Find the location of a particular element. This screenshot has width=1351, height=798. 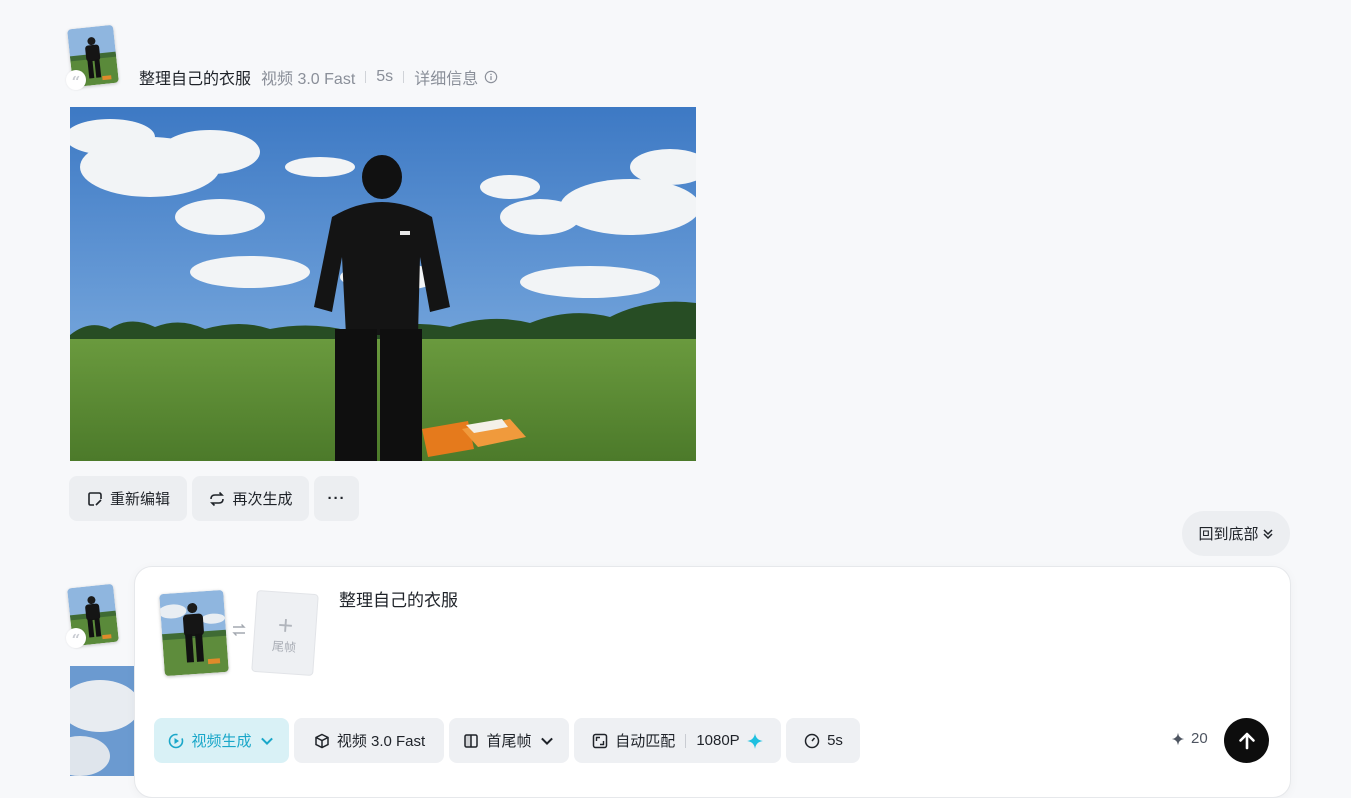

send-button is located at coordinates (1246, 740).